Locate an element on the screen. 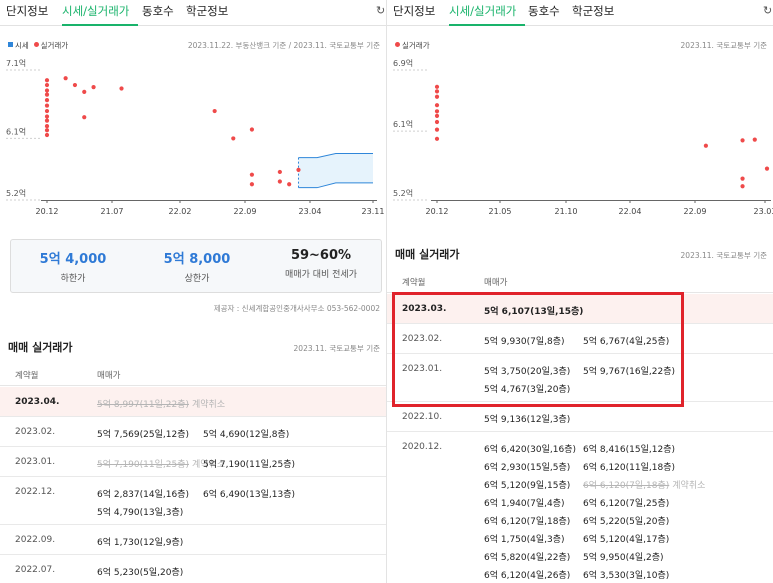  deal-entry: 5억 4,690(12일,8층) is located at coordinates (246, 433).